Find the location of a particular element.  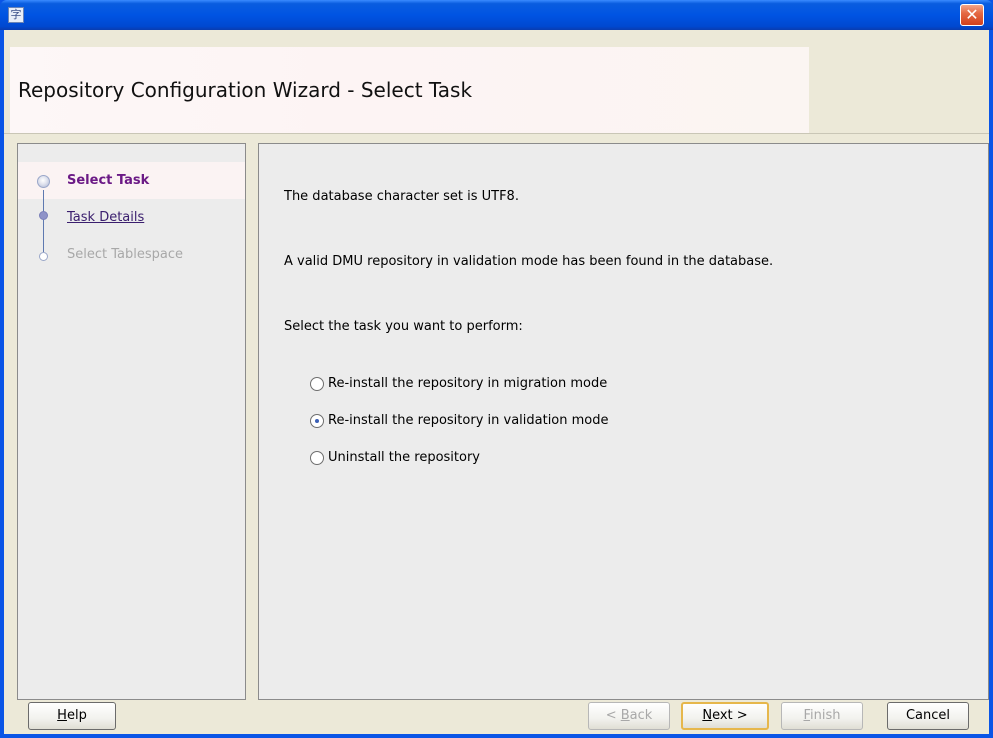

radio-selected-dot is located at coordinates (317, 421).